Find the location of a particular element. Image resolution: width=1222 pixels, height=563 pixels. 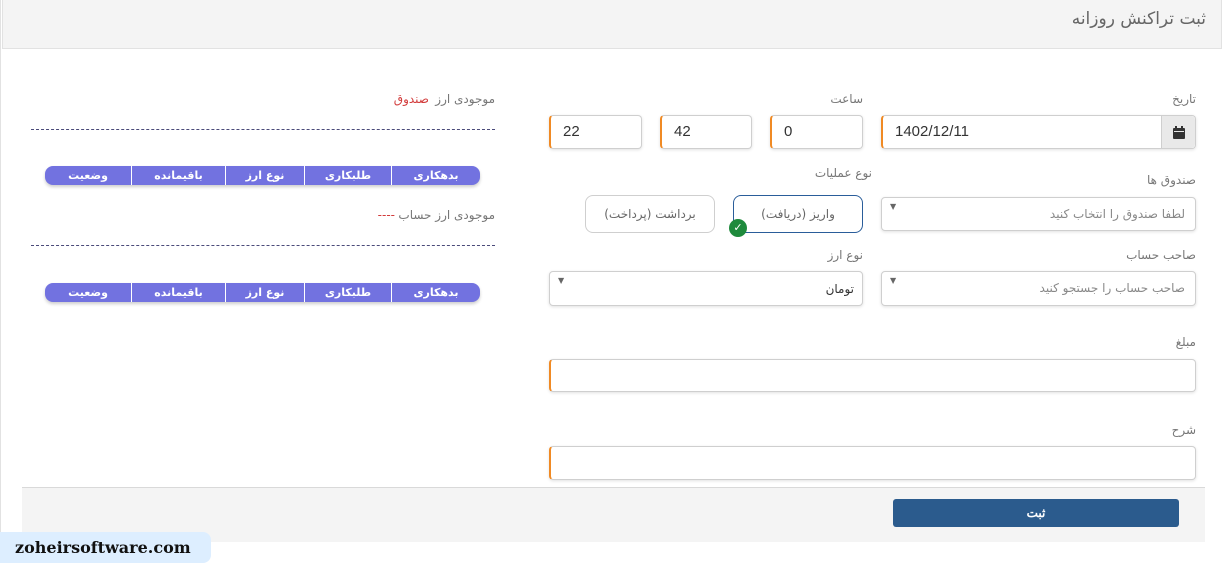

cashbox-label: صندوق ها is located at coordinates (1171, 180).